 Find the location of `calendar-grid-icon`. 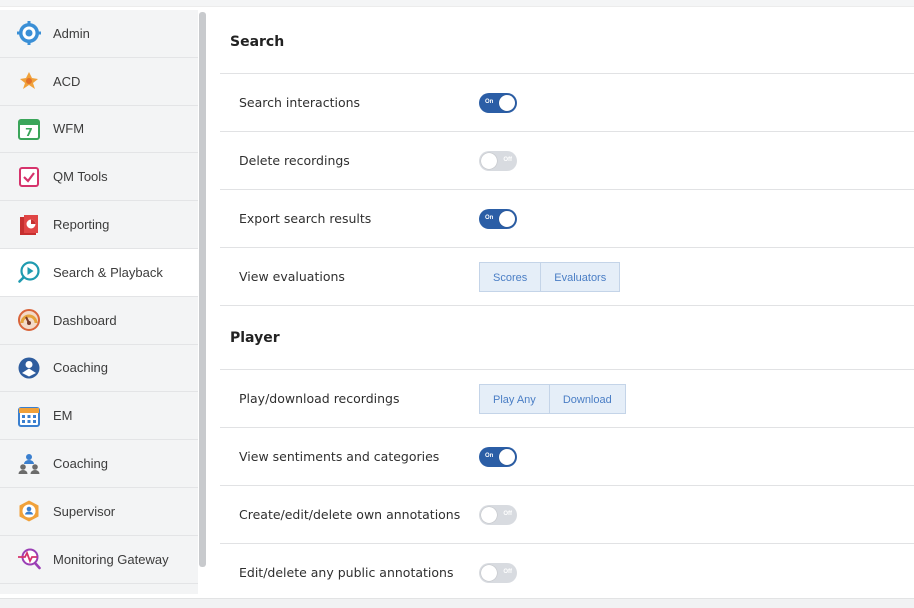

calendar-grid-icon is located at coordinates (29, 416).